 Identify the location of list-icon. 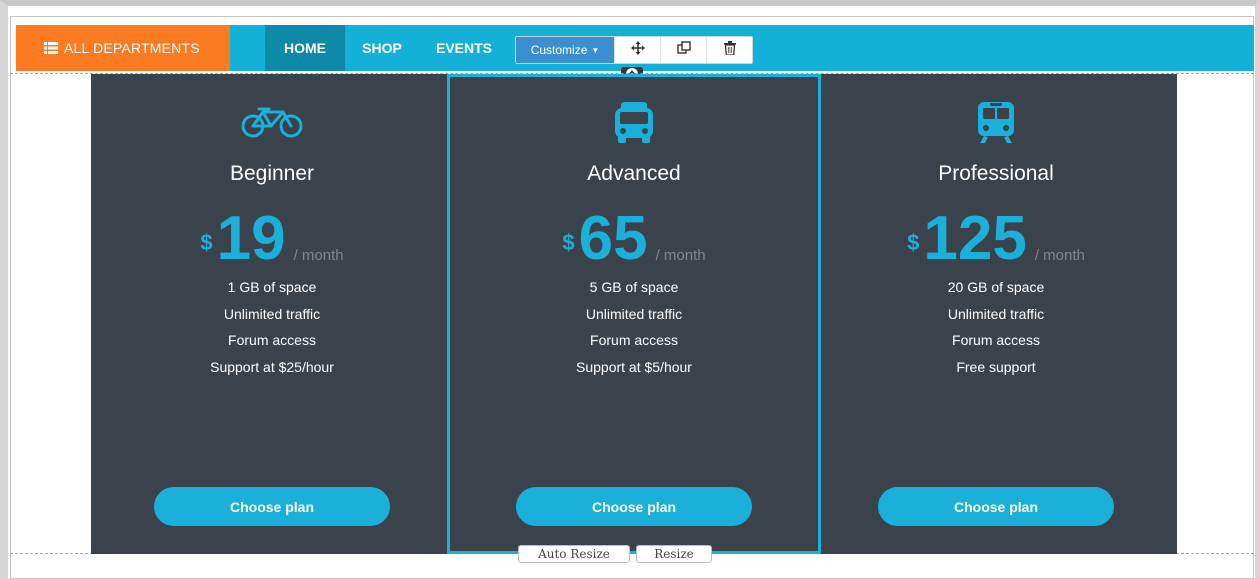
(51, 48).